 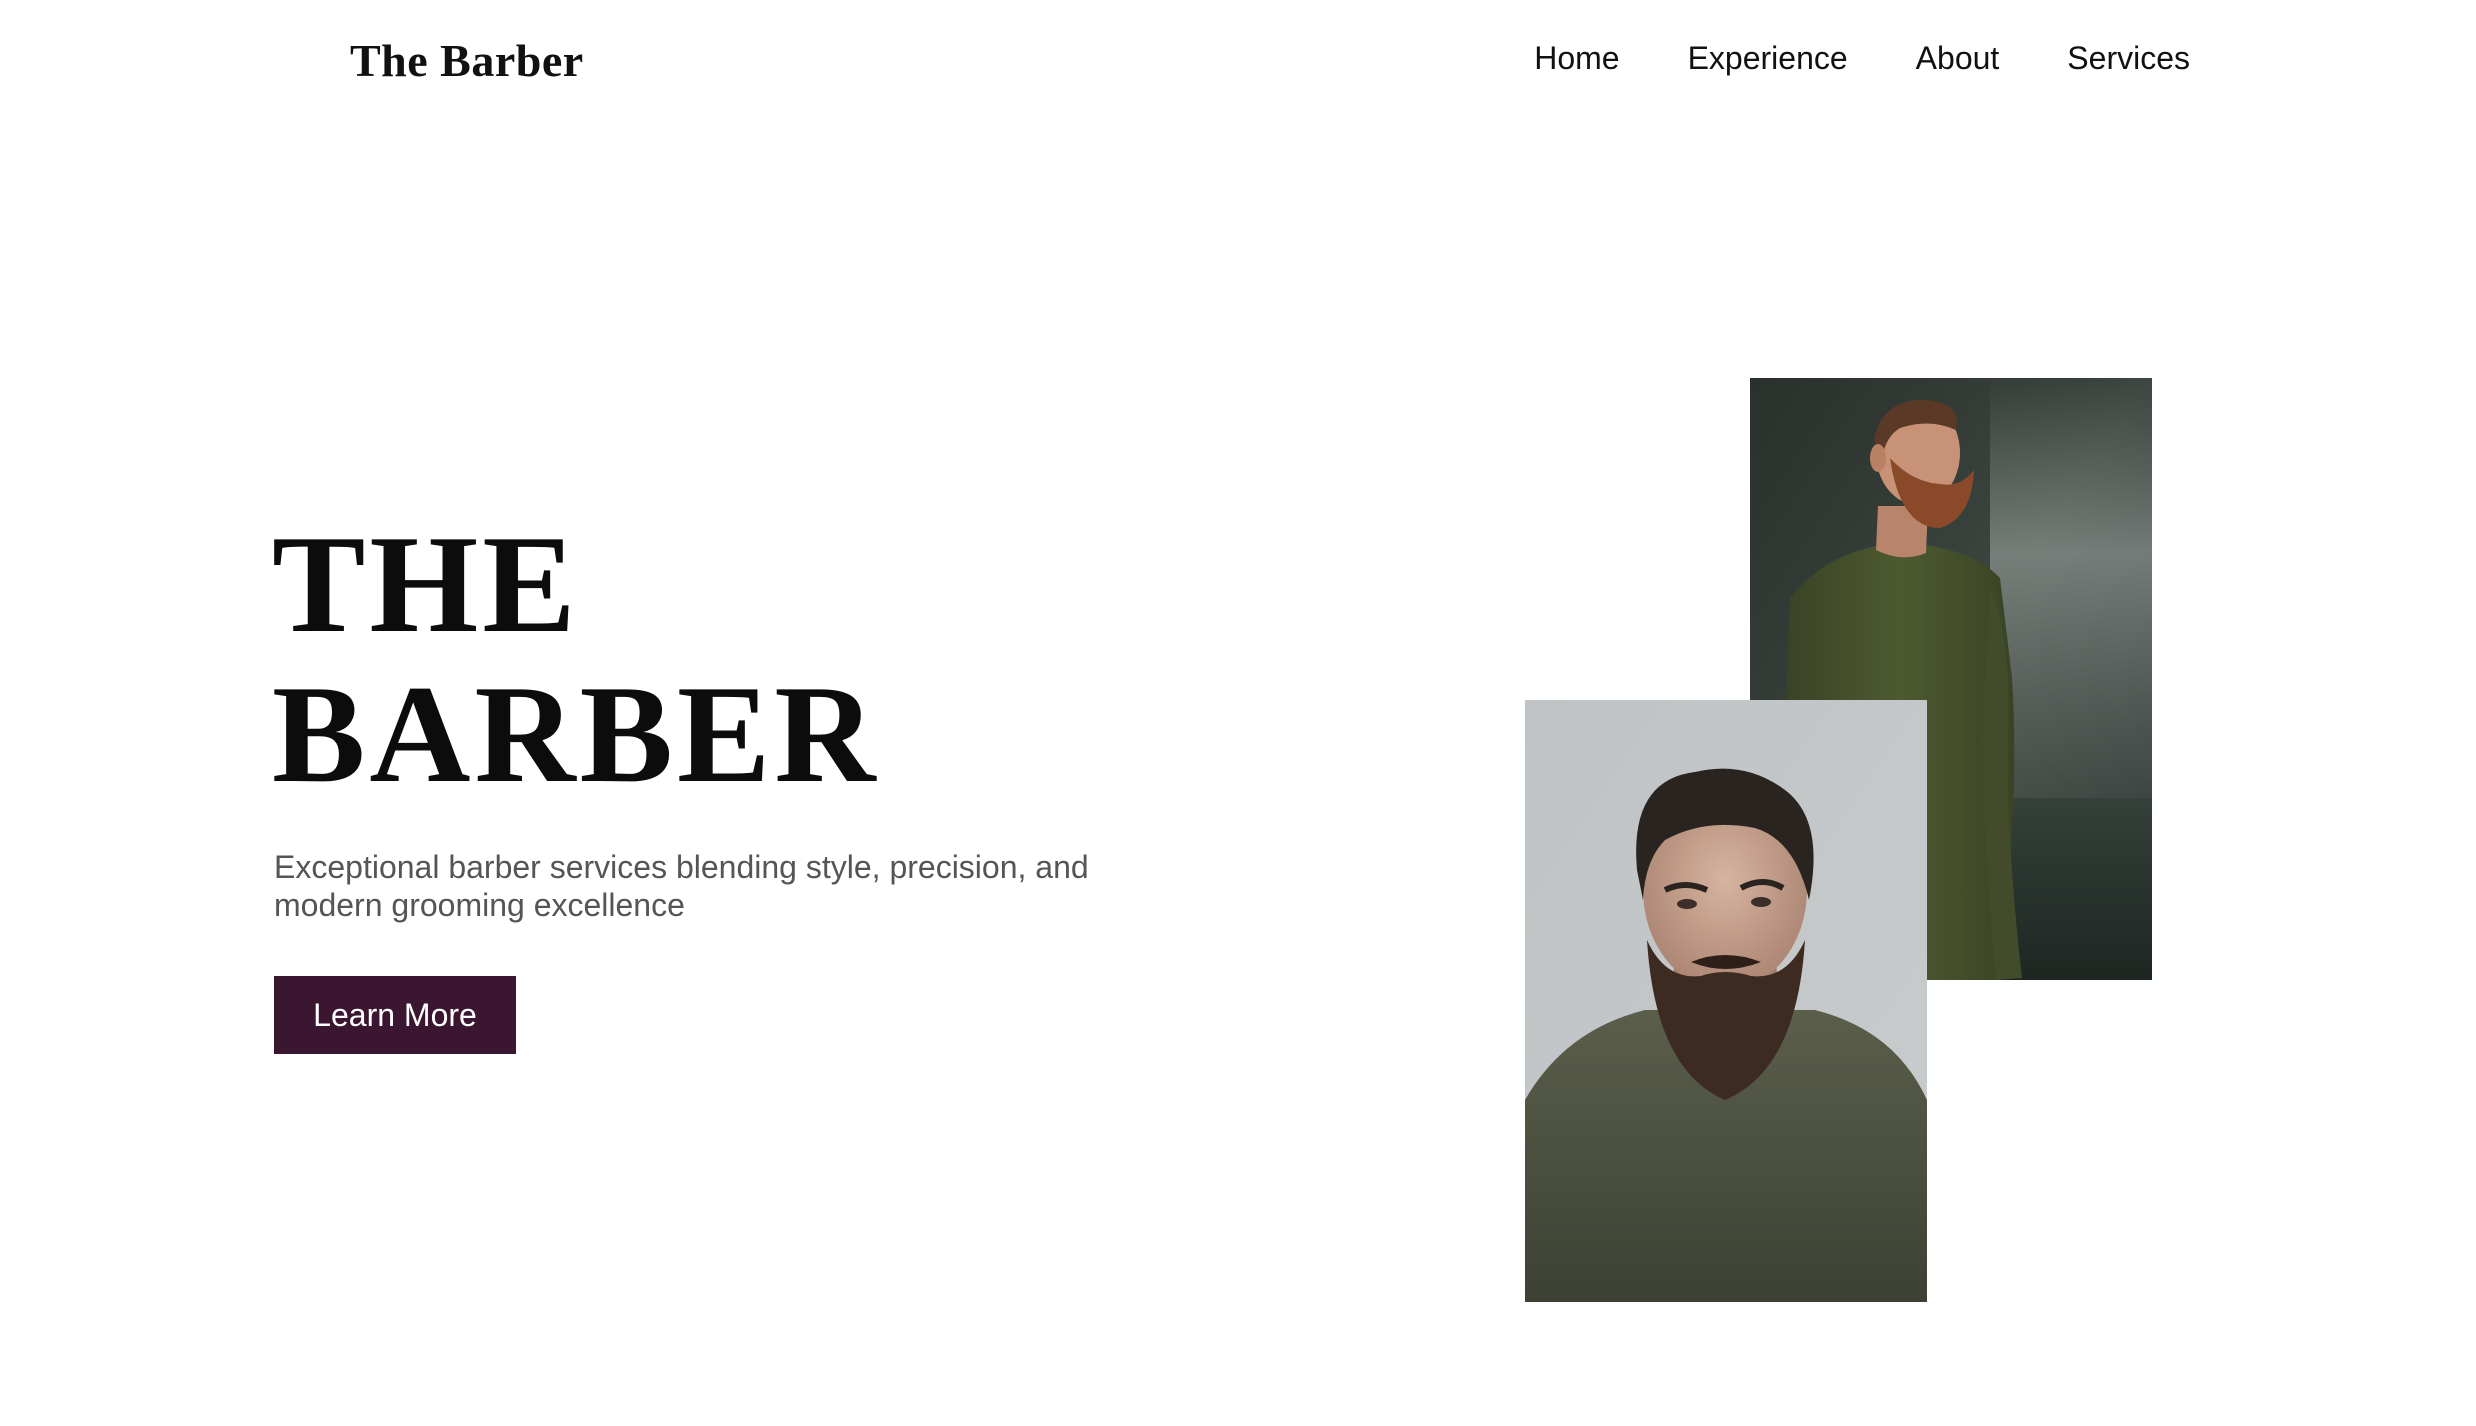 I want to click on hero-title: THE BARBER, so click(x=575, y=660).